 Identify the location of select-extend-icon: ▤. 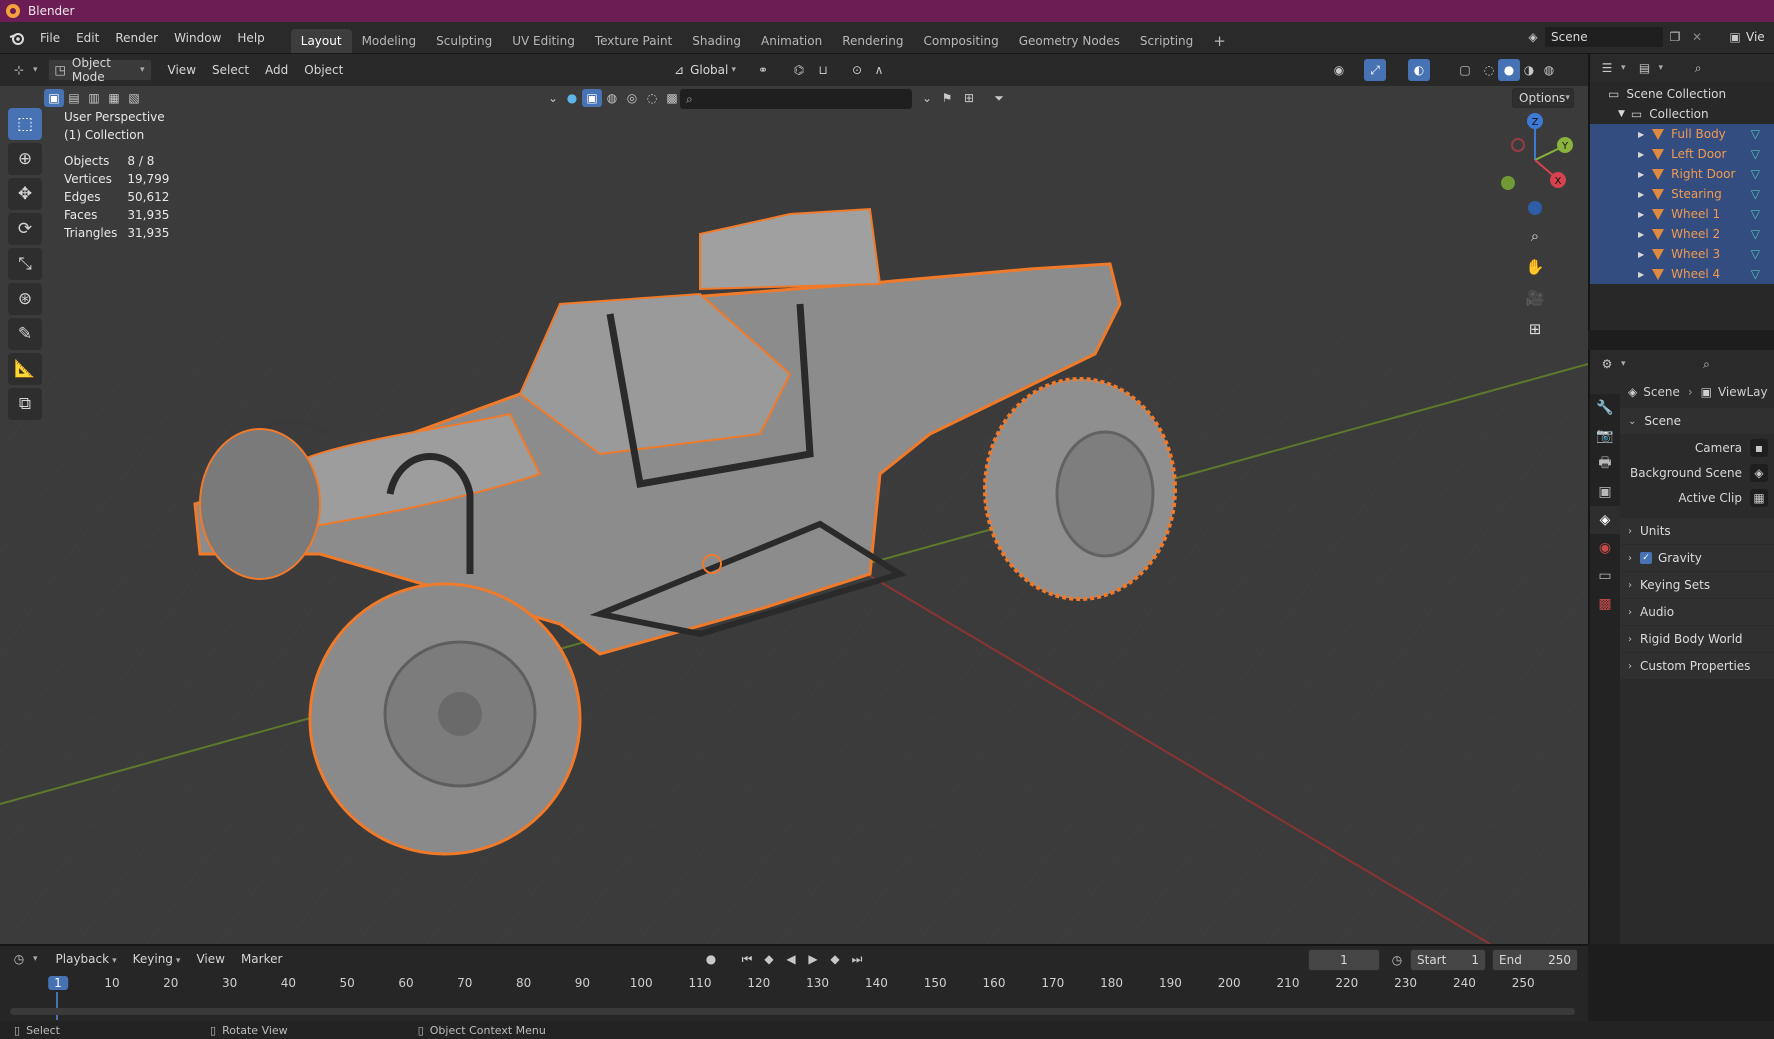
(74, 98).